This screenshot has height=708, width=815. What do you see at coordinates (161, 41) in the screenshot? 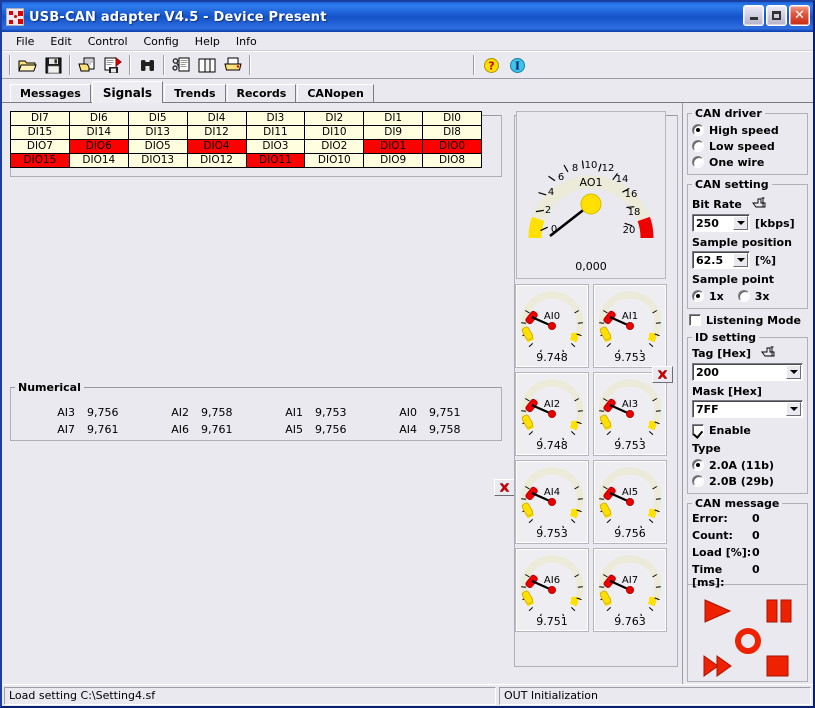
I see `menu-config: Config` at bounding box center [161, 41].